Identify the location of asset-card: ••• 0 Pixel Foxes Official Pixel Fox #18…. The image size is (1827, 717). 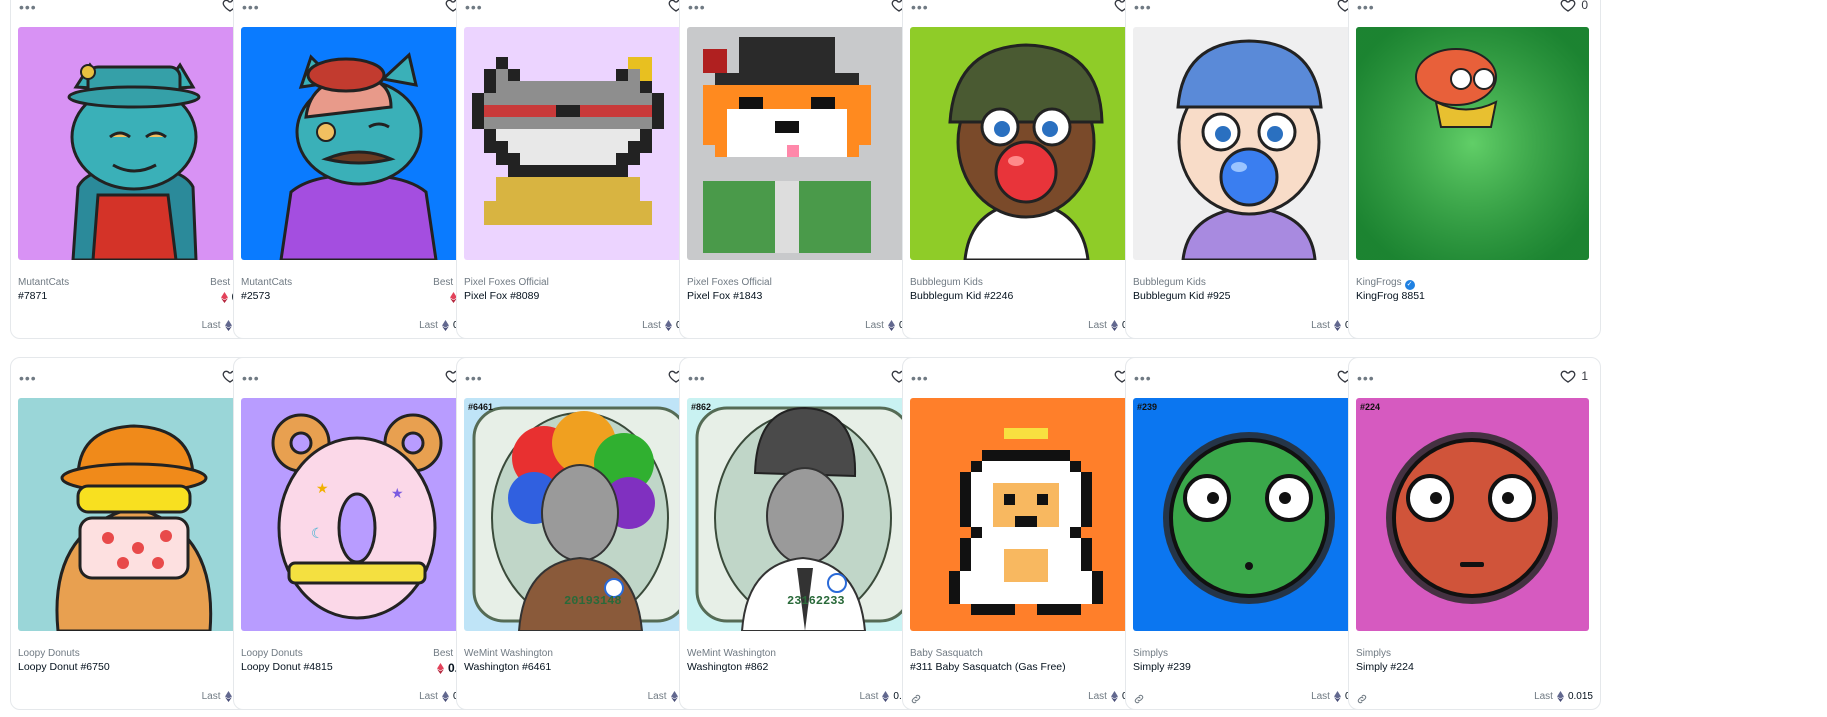
(805, 169).